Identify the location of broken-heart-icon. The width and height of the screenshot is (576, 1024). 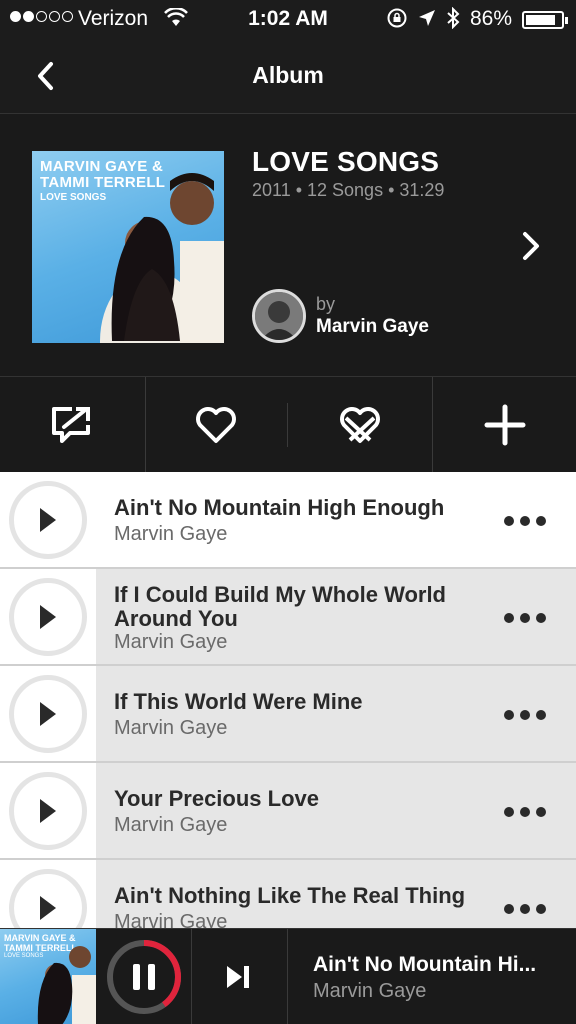
(360, 425).